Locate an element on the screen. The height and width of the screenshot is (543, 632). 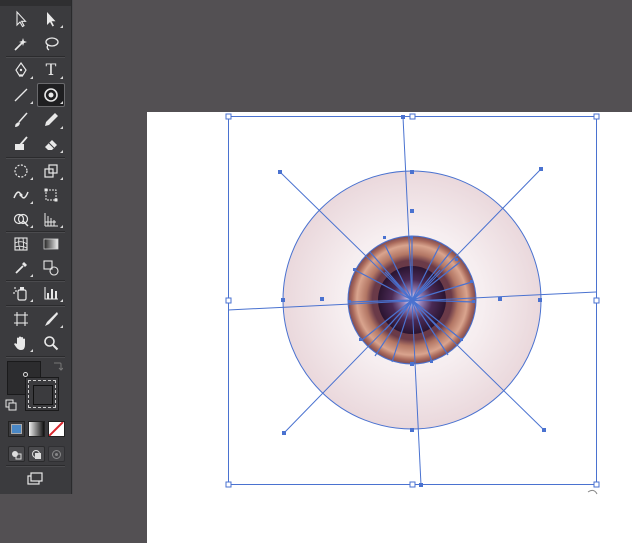
handle-top-left is located at coordinates (228, 116).